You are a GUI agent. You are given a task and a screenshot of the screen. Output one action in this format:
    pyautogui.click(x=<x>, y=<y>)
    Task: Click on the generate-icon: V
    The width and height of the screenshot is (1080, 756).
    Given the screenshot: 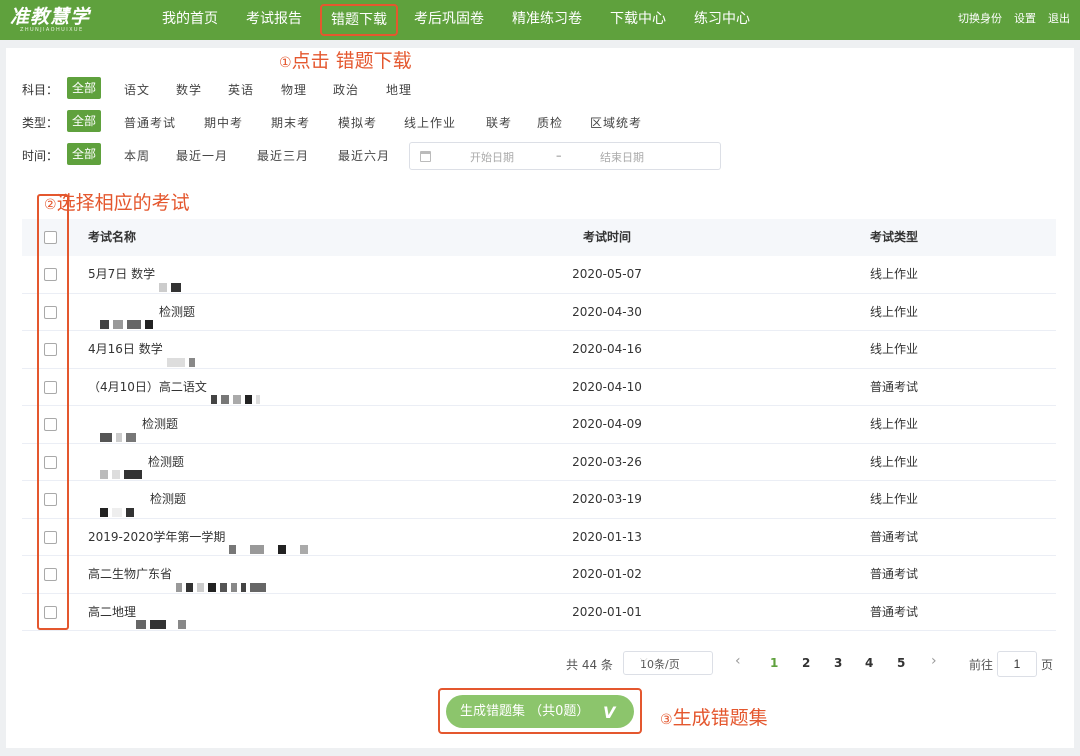 What is the action you would take?
    pyautogui.click(x=609, y=712)
    